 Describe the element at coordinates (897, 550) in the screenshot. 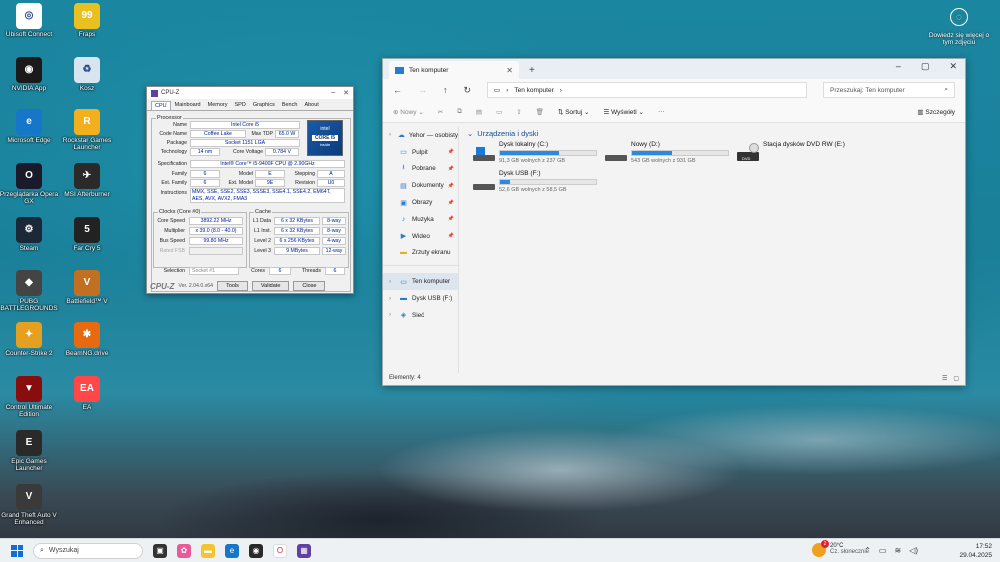

I see `wifi-icon: ≋` at that location.